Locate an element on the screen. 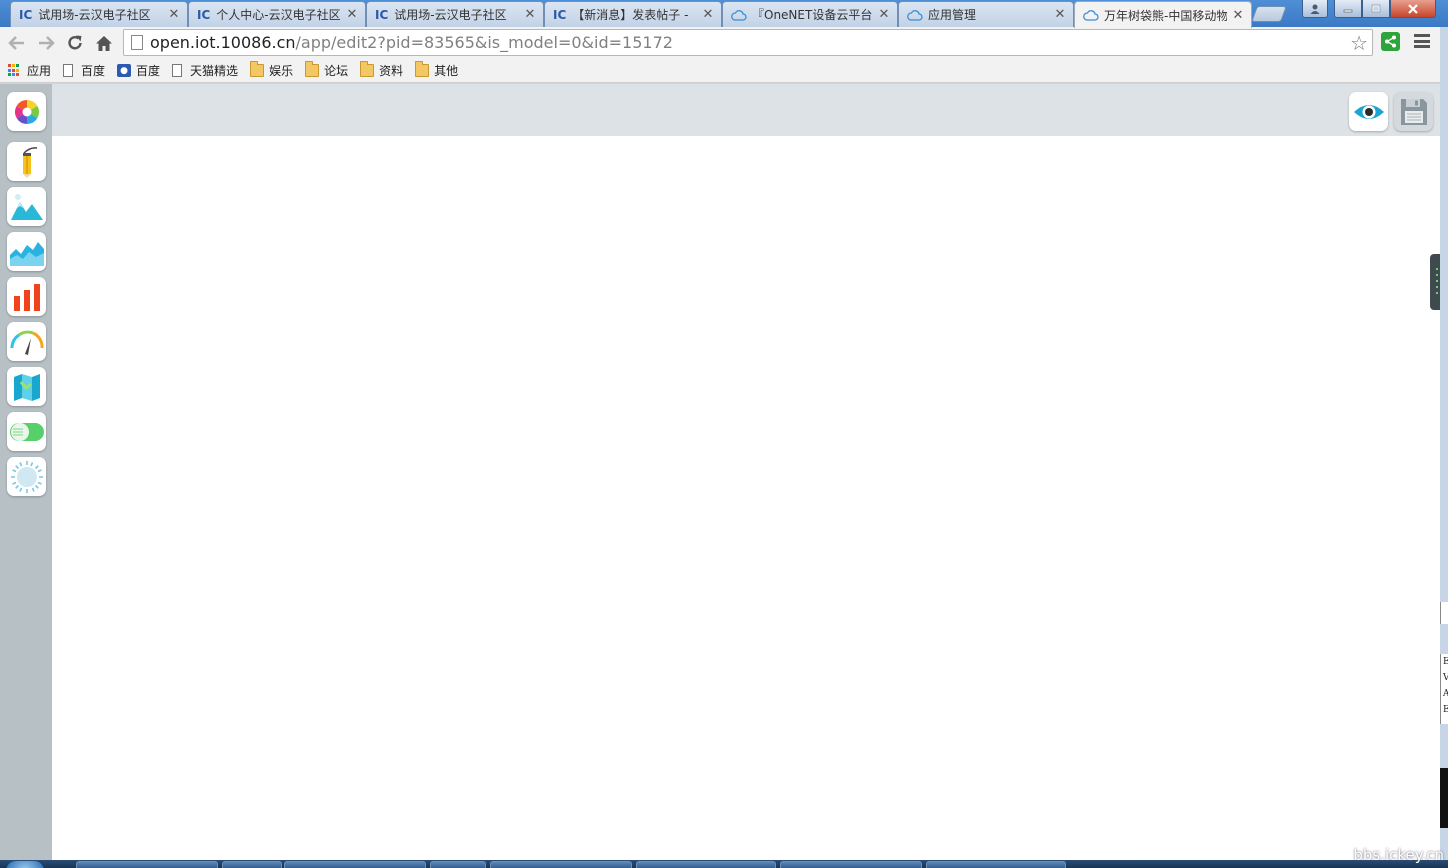 This screenshot has width=1448, height=868. back-button is located at coordinates (17, 43).